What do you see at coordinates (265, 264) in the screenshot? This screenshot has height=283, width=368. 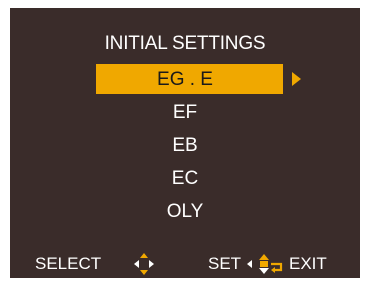 I see `dpad-set-icon` at bounding box center [265, 264].